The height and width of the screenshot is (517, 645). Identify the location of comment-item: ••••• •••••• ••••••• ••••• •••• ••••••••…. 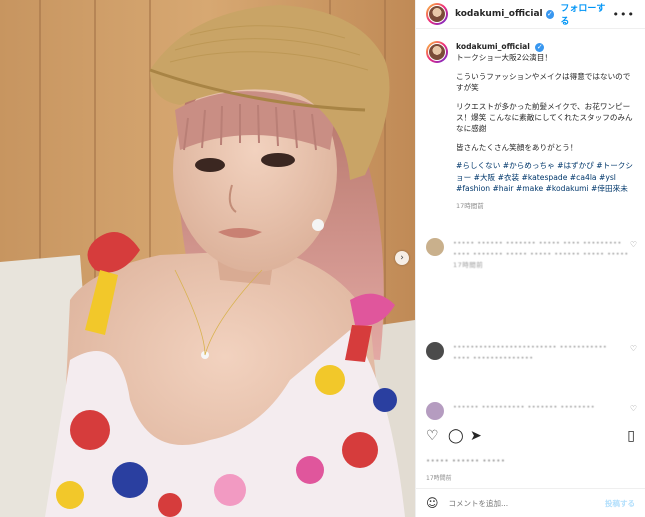
(530, 254).